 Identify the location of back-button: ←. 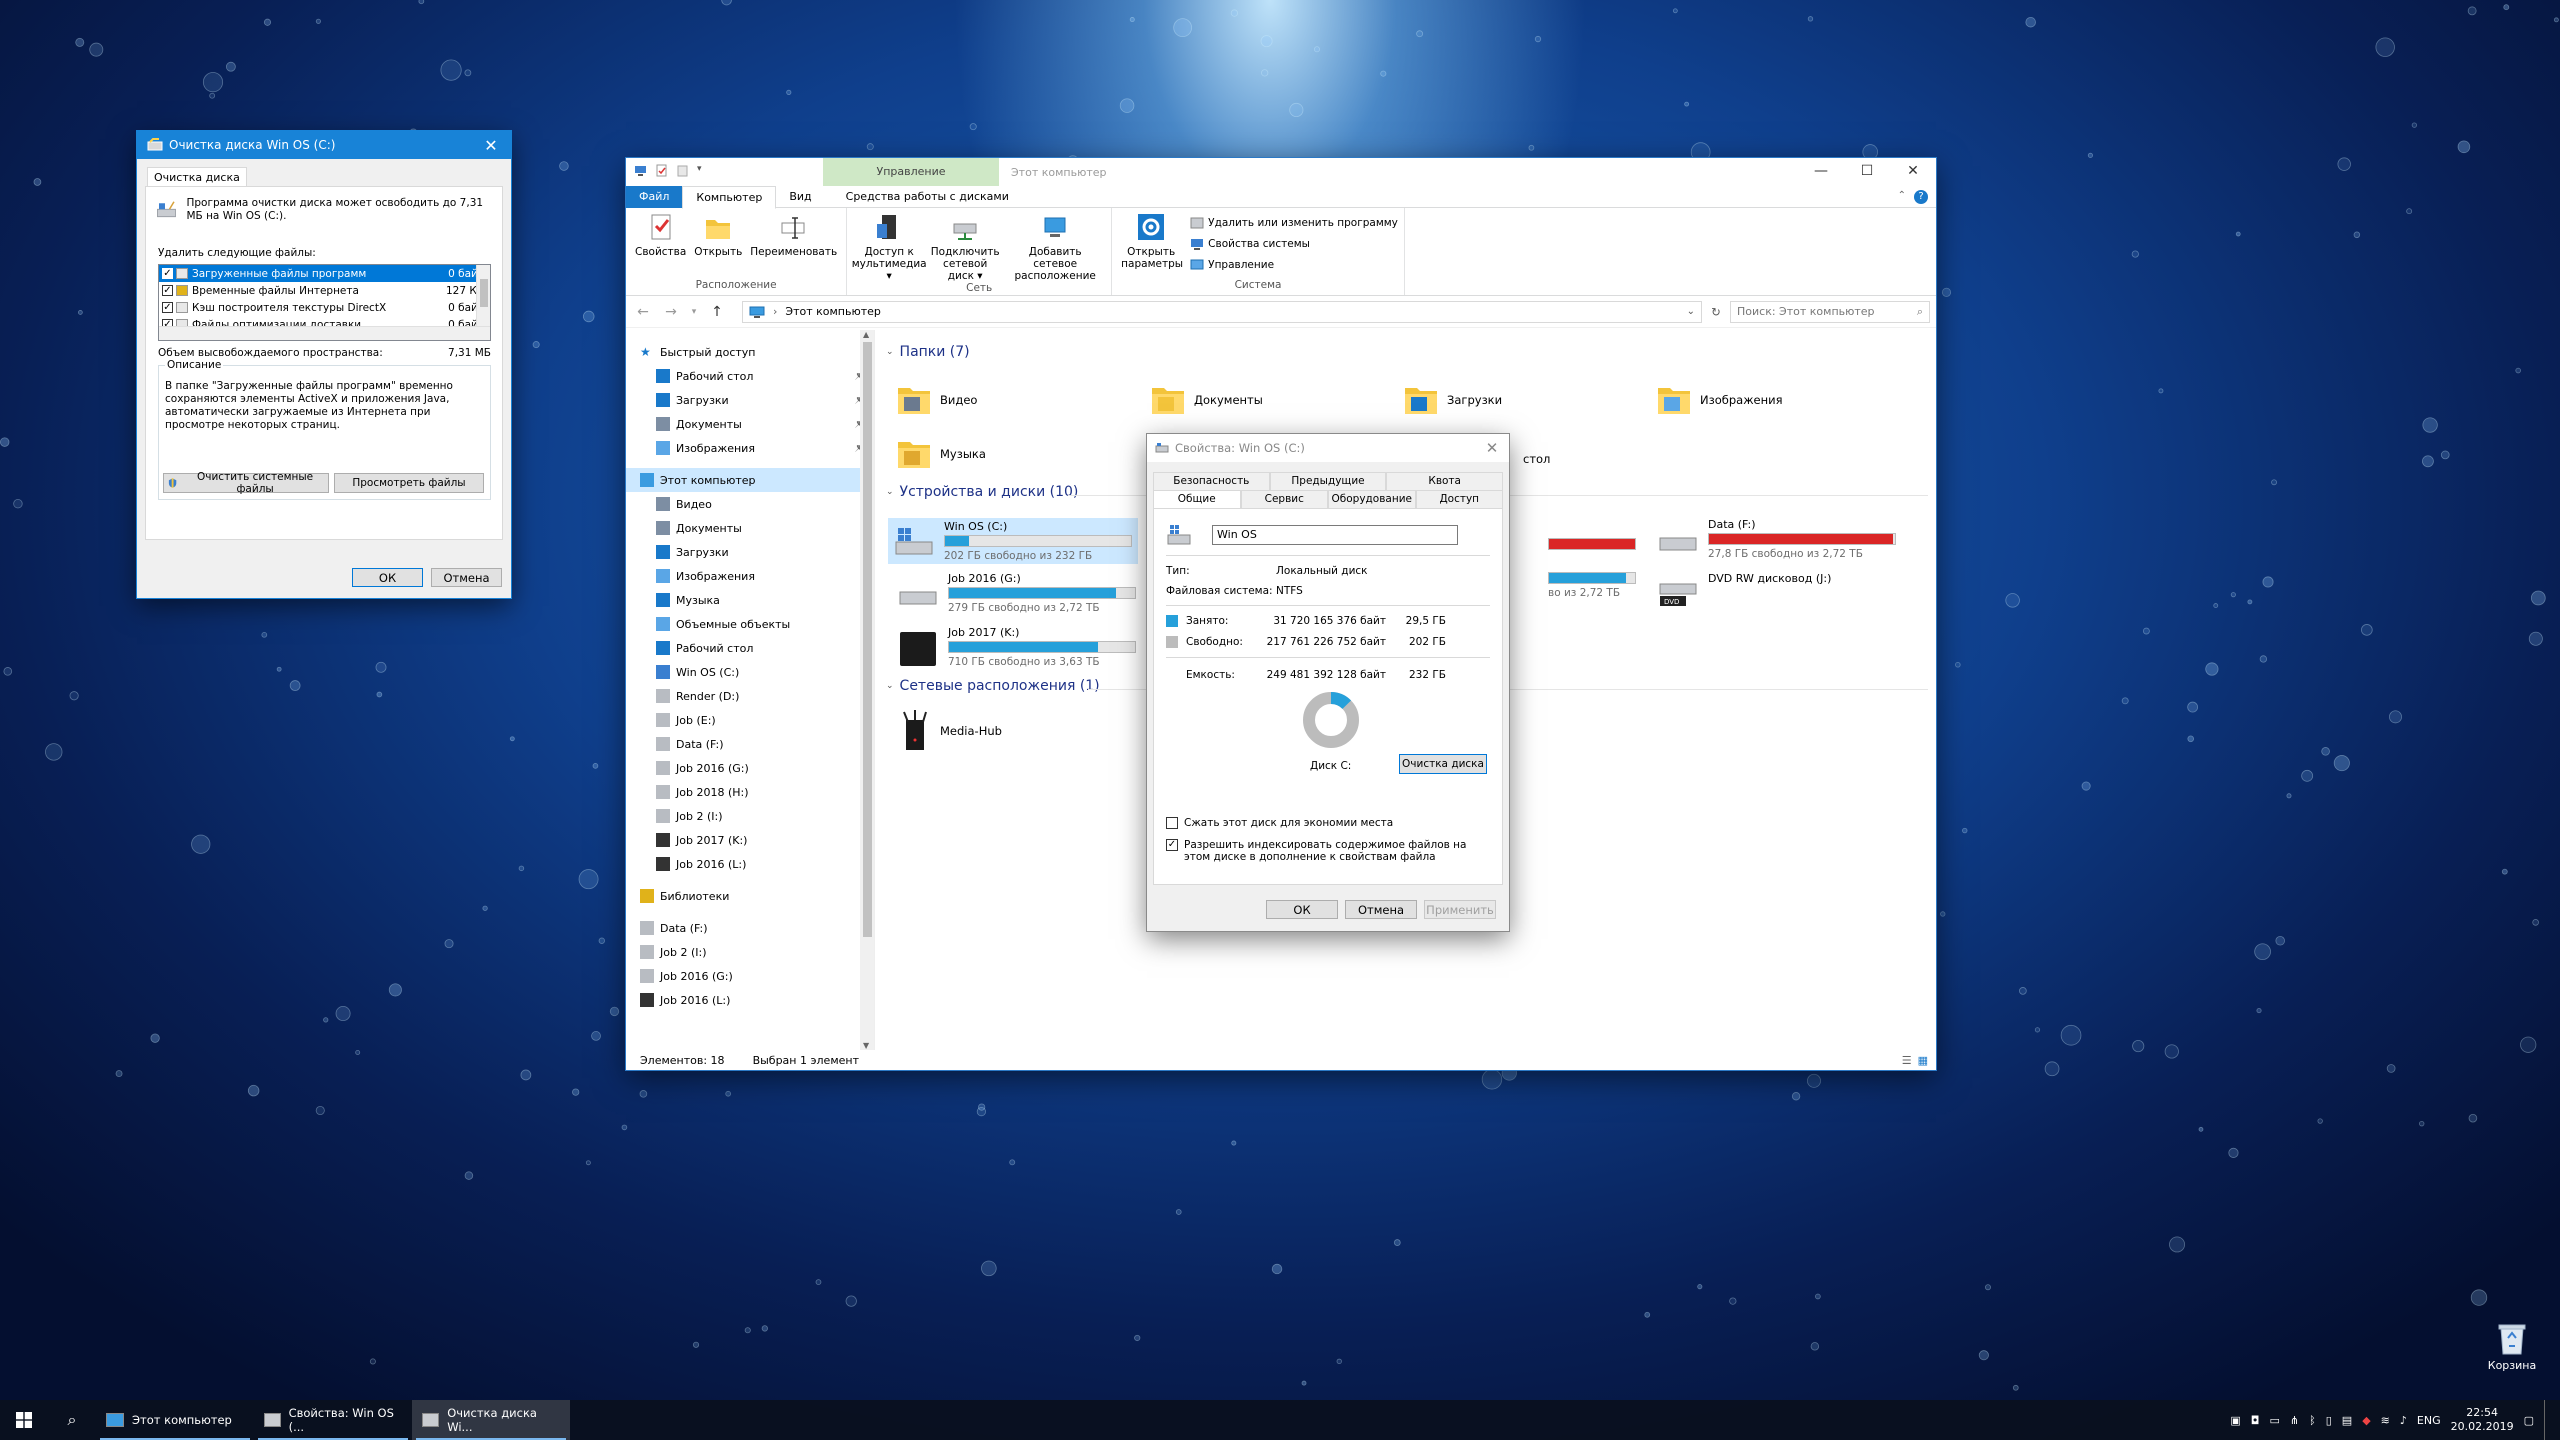
(643, 312).